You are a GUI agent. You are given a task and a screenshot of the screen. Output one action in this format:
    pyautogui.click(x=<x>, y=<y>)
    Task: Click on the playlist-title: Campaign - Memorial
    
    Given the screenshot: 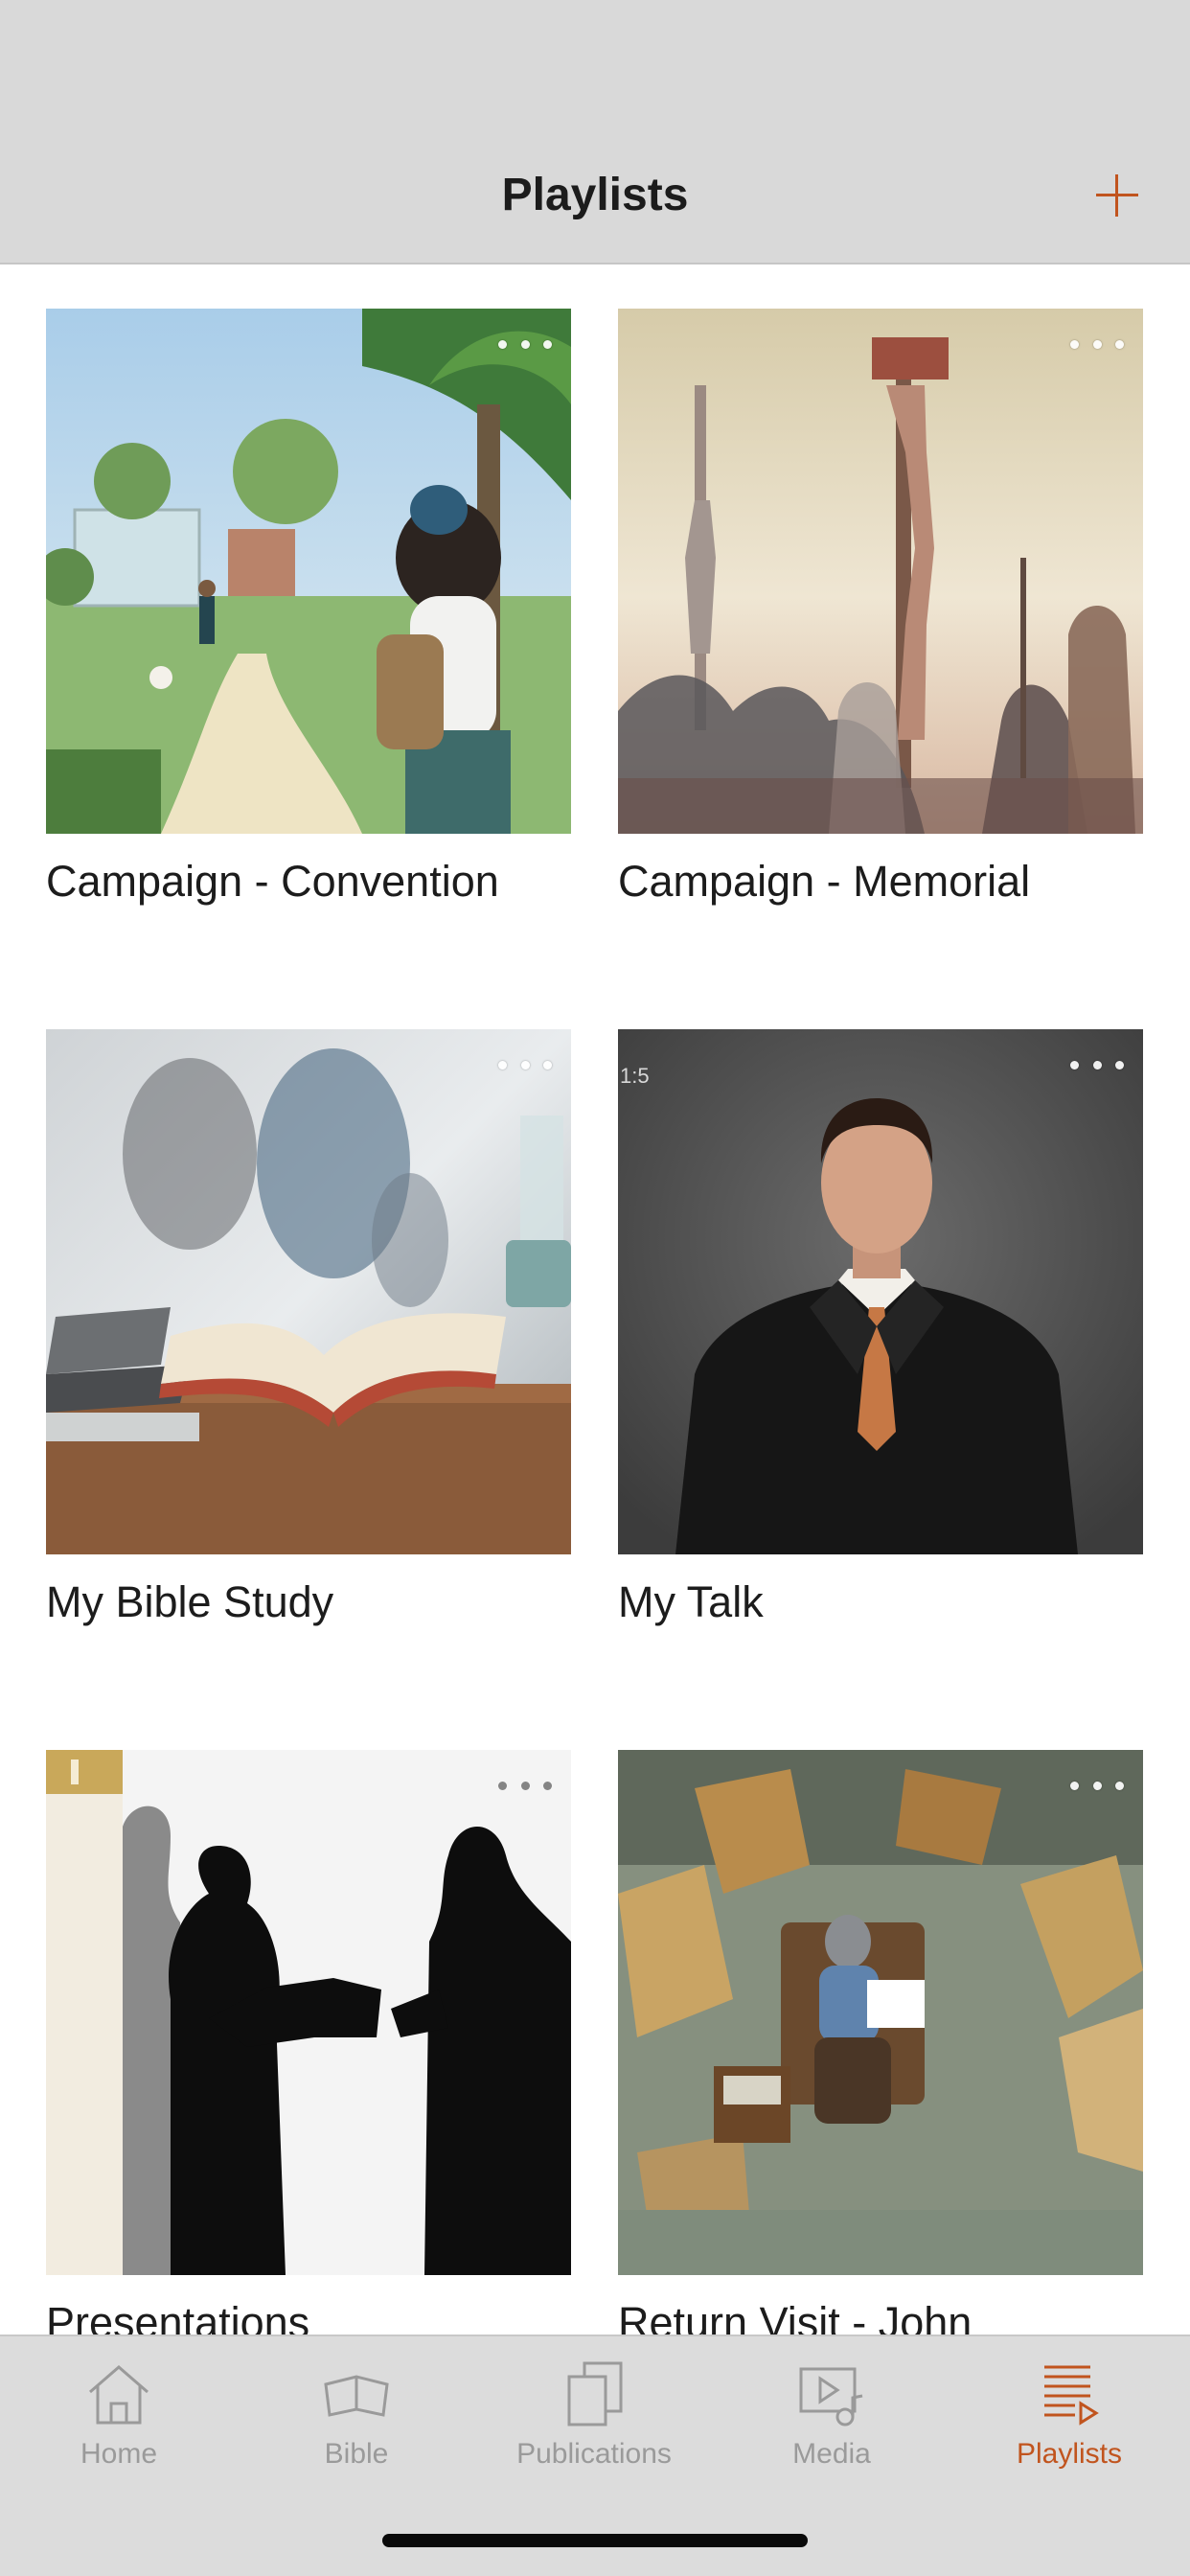 What is the action you would take?
    pyautogui.click(x=825, y=881)
    